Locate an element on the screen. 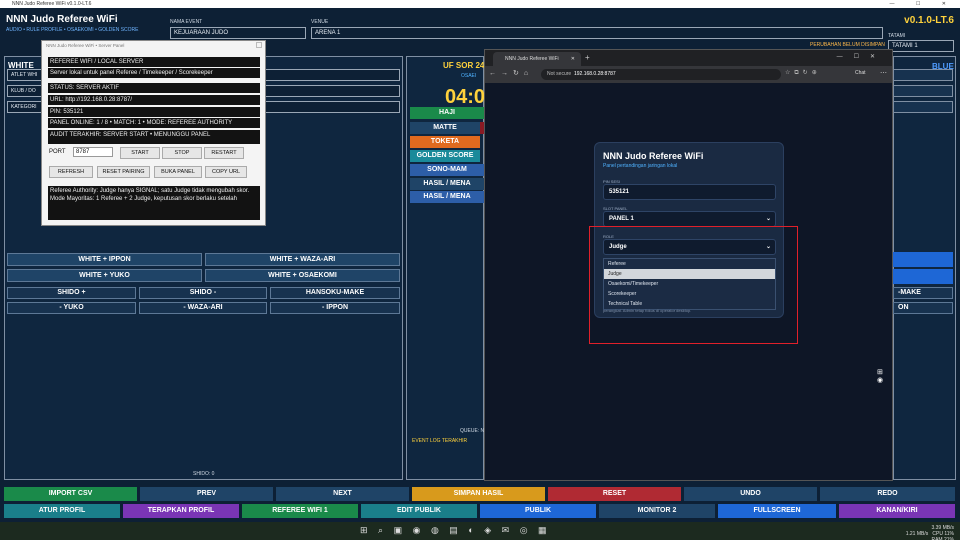  browser-window-controls: —☐✕ is located at coordinates (861, 56).